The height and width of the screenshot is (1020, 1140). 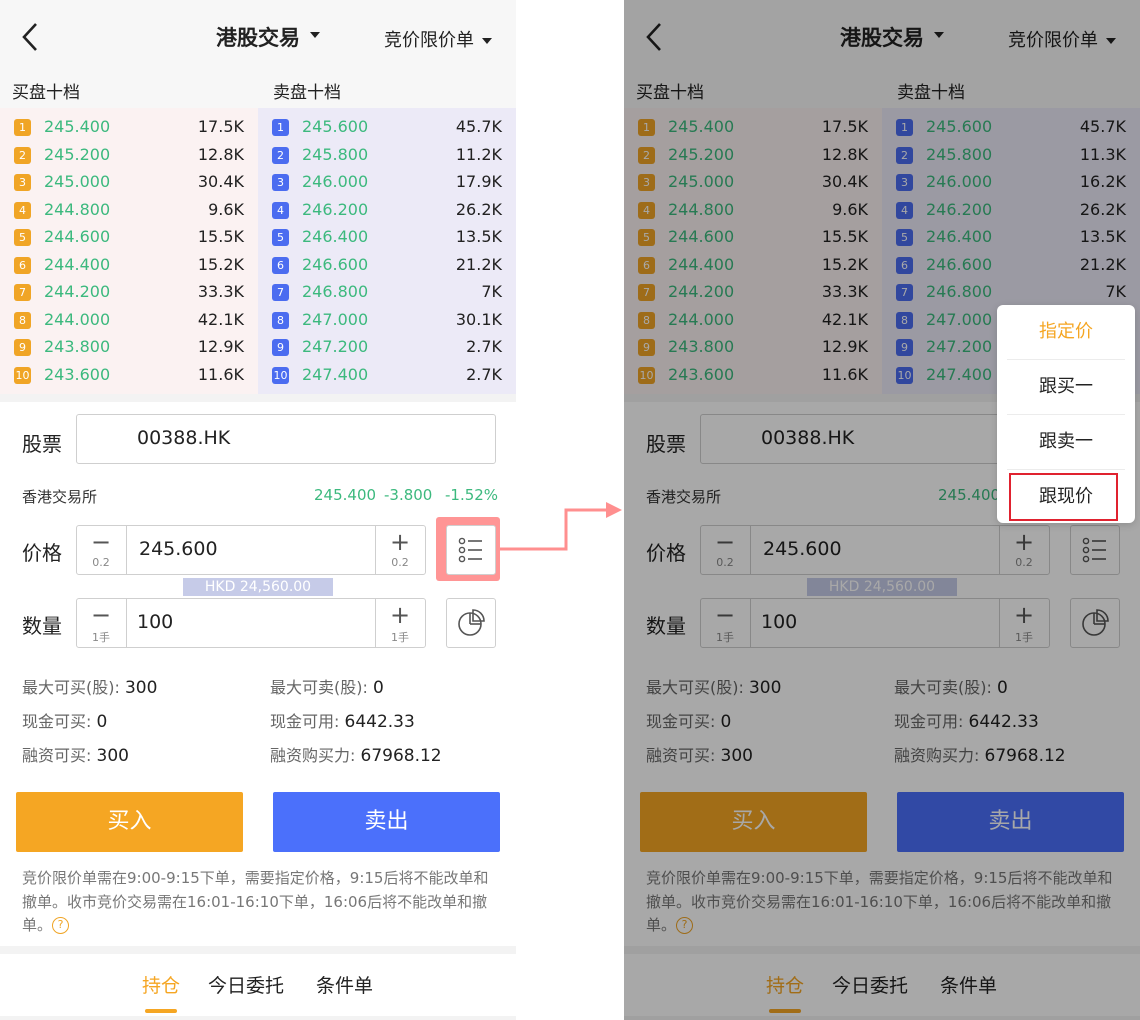 I want to click on max-sell-value: 0, so click(x=378, y=688).